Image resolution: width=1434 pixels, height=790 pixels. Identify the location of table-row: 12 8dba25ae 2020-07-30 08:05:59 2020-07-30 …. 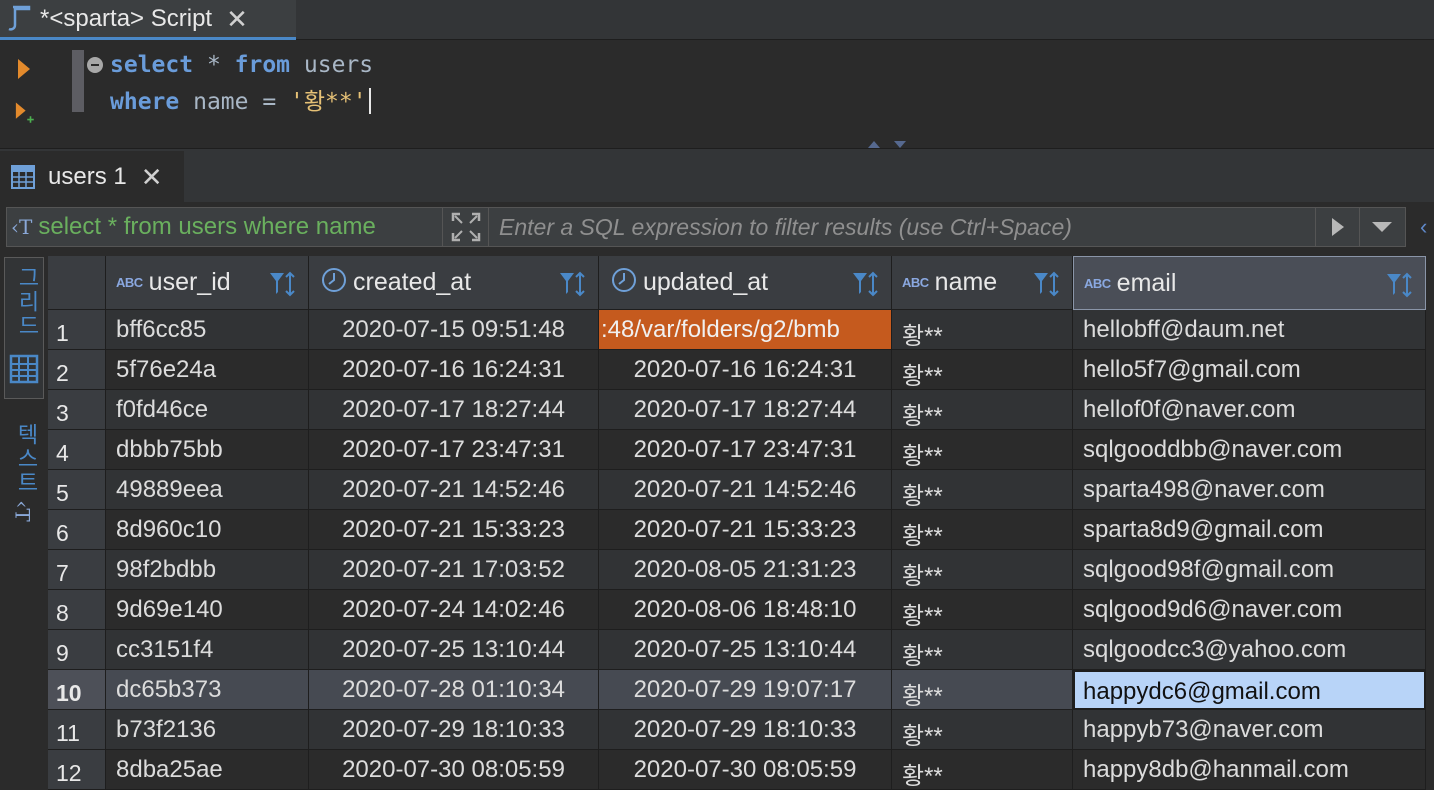
(741, 770).